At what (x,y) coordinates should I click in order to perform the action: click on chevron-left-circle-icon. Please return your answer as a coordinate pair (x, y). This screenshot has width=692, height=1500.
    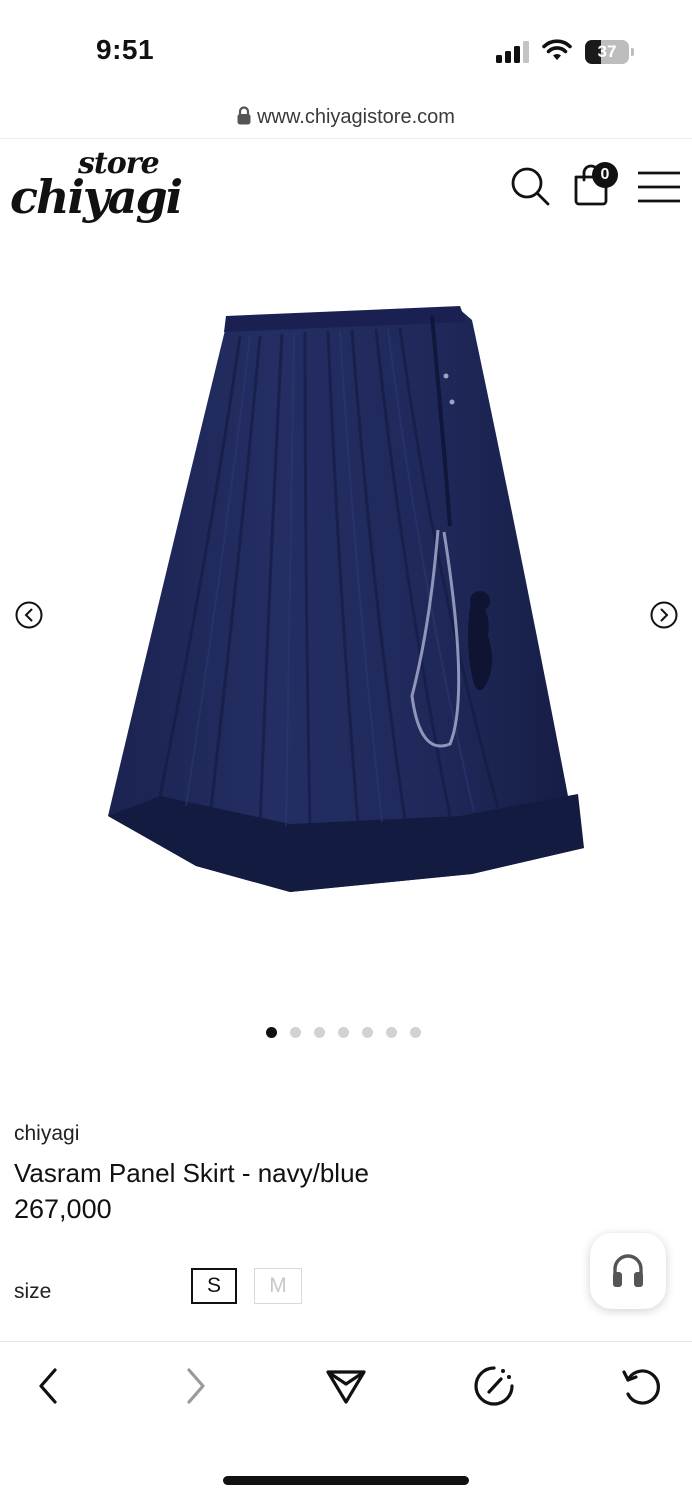
    Looking at the image, I should click on (29, 615).